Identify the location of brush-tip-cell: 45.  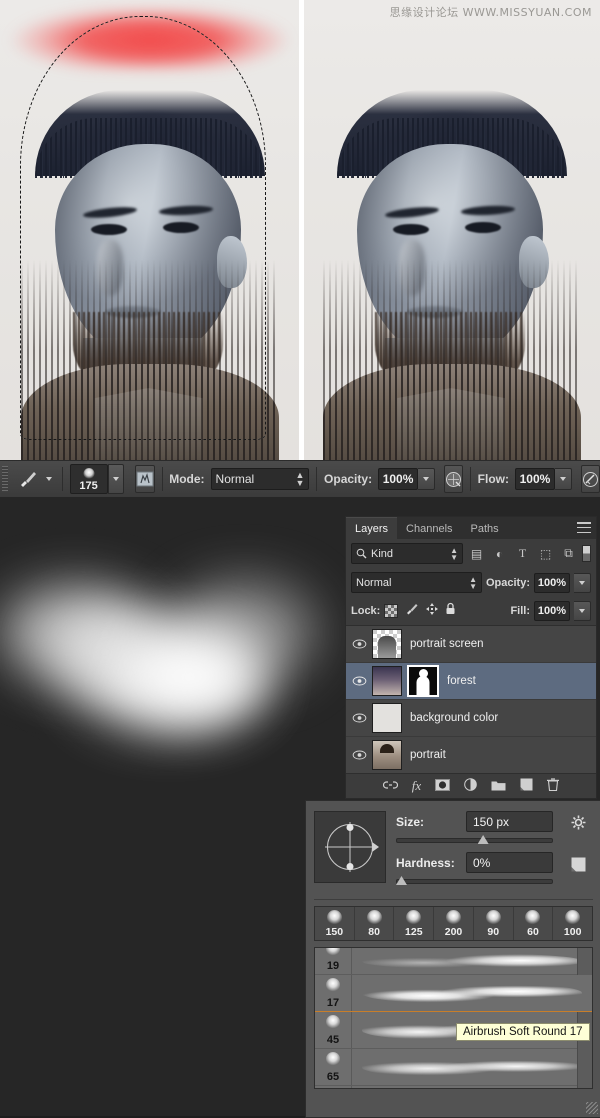
(333, 1030).